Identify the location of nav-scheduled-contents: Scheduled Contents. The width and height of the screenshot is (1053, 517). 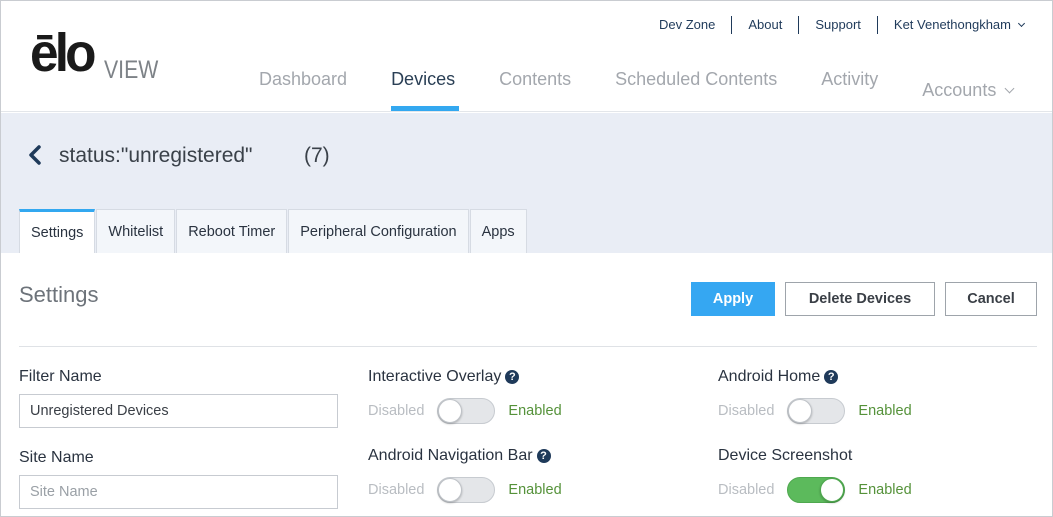
(696, 85).